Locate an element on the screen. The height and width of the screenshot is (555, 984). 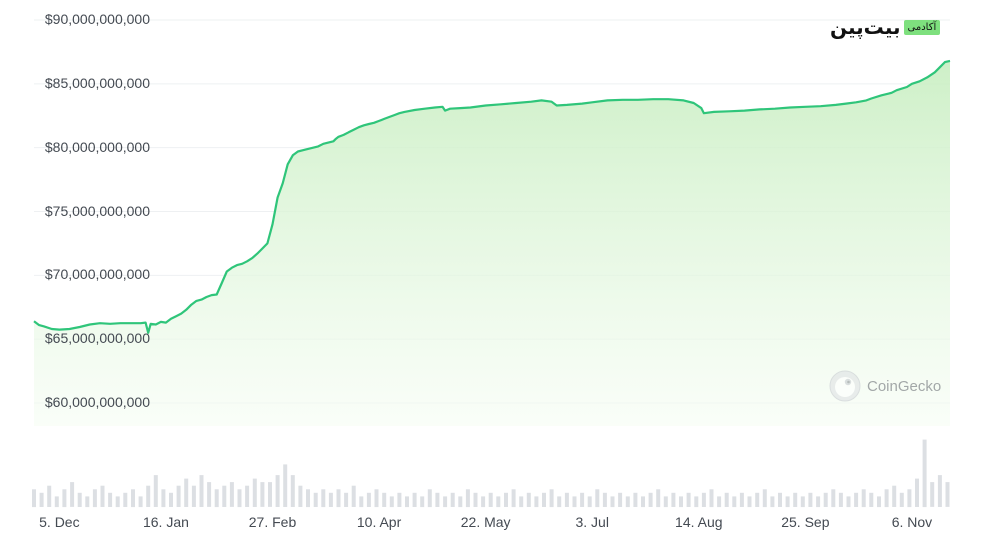
watermark-label: CoinGecko is located at coordinates (904, 386).